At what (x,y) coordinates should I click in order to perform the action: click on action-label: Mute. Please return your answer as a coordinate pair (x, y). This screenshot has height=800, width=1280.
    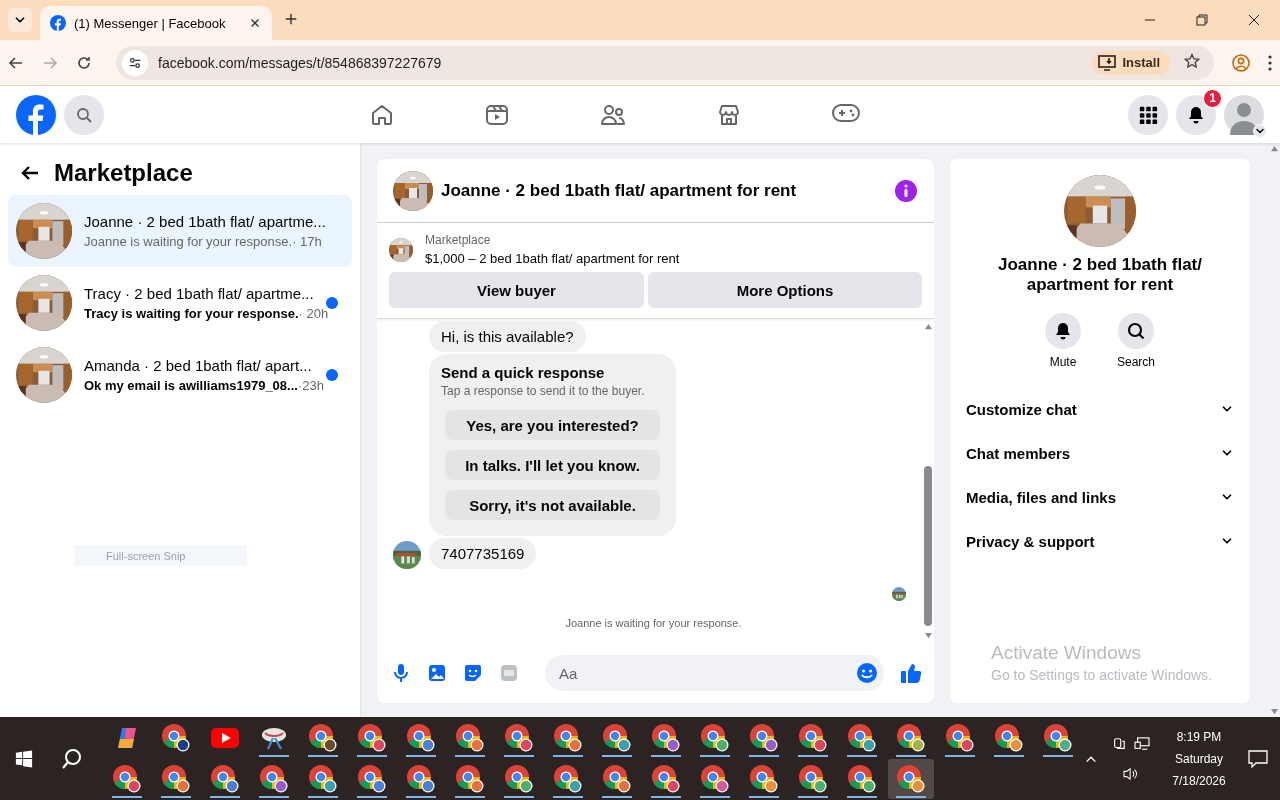
    Looking at the image, I should click on (1063, 362).